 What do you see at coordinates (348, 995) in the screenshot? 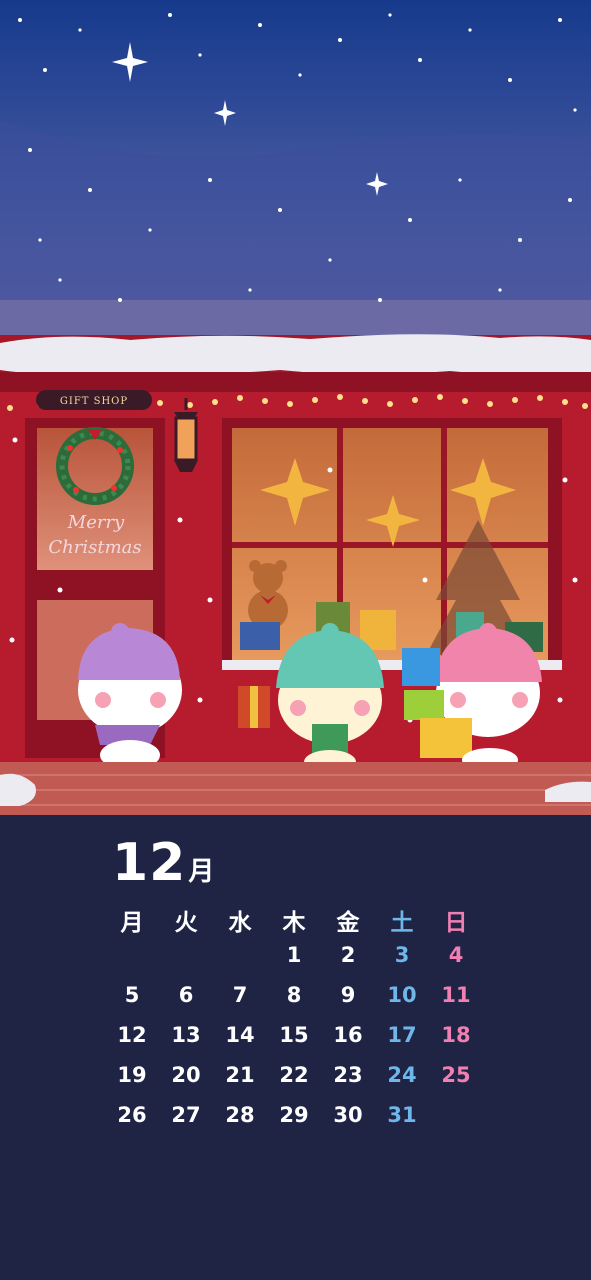
I see `day-cell: 9` at bounding box center [348, 995].